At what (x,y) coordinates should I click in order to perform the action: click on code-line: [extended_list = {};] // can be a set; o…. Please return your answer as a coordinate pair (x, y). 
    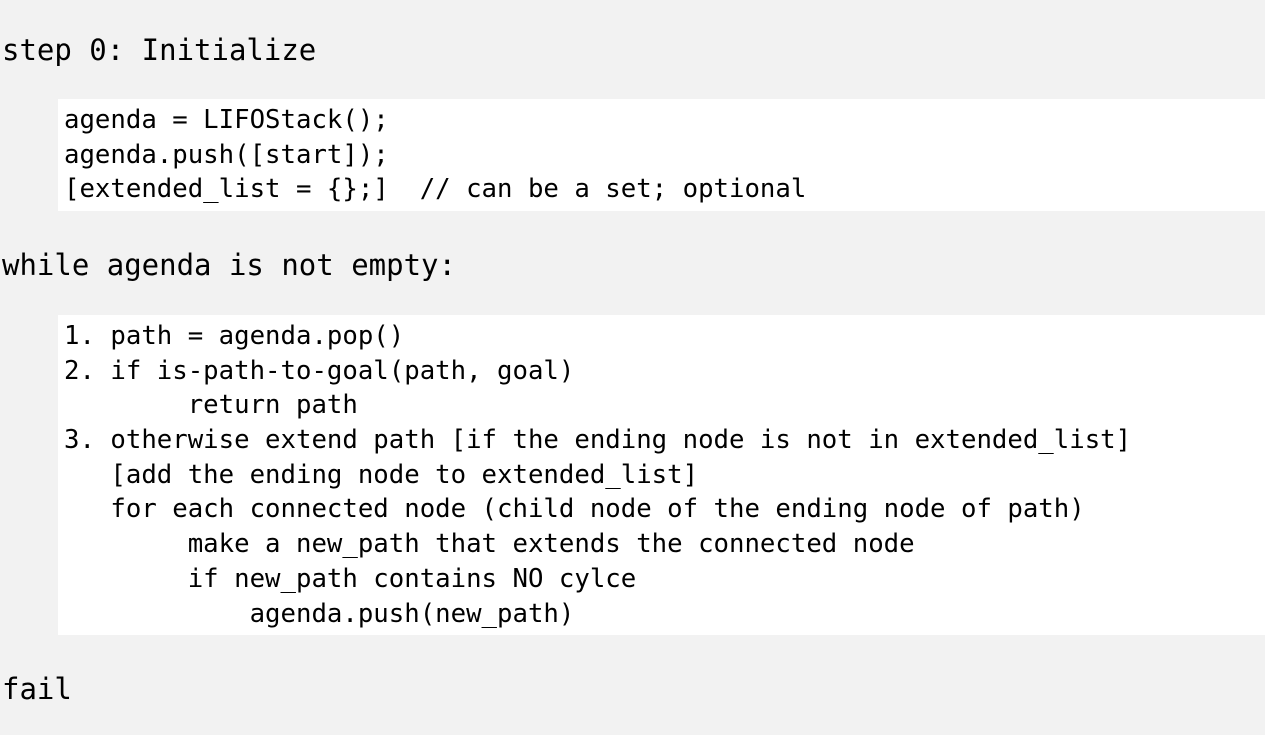
    Looking at the image, I should click on (435, 189).